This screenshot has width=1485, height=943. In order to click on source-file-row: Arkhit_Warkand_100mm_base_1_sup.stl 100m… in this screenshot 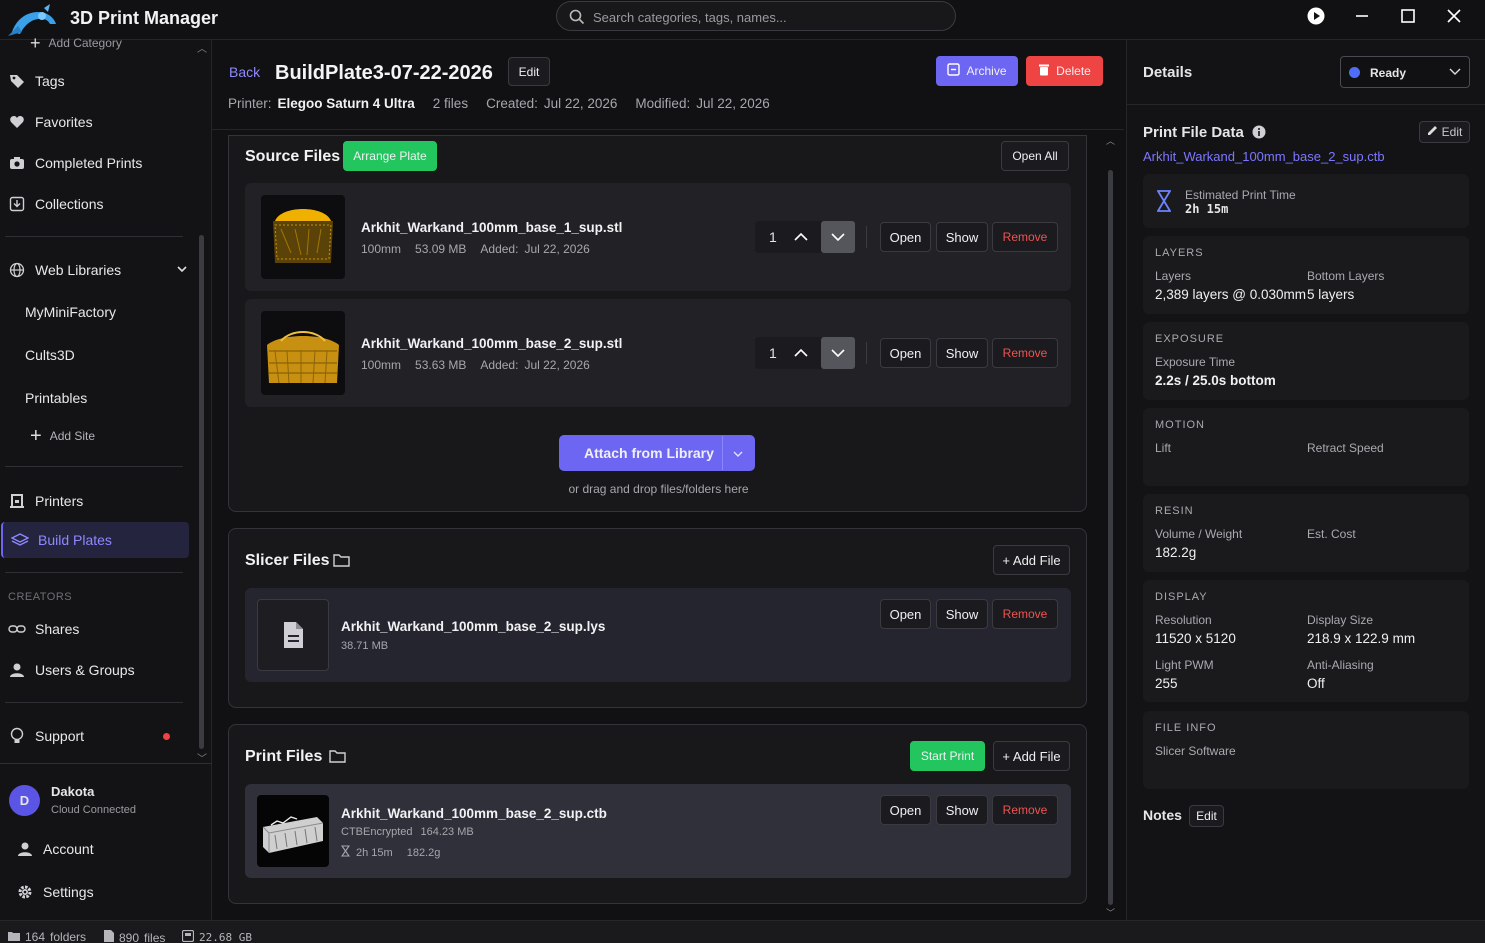, I will do `click(658, 237)`.